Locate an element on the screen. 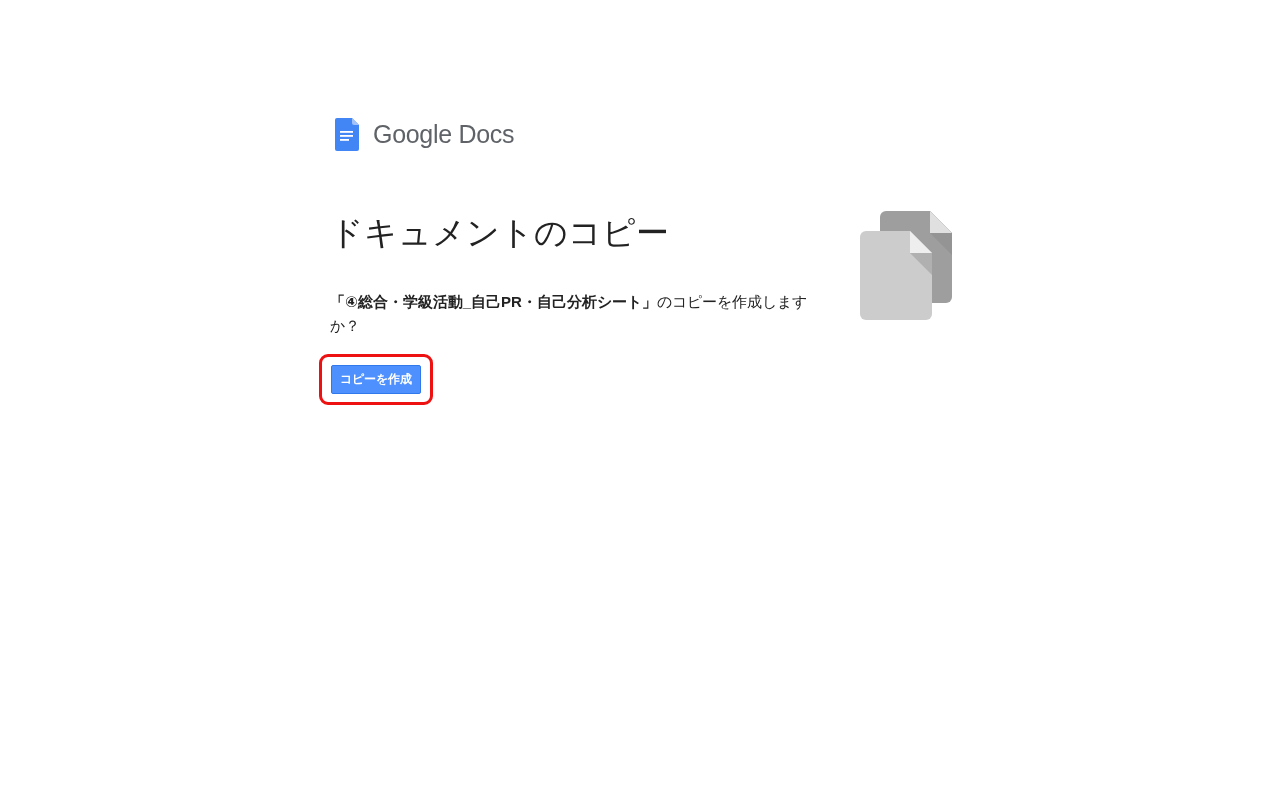  document-icon is located at coordinates (347, 134).